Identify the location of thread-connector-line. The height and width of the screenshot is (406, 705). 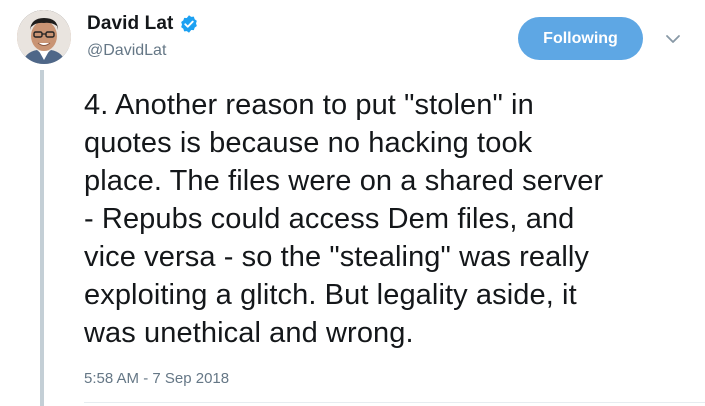
(42, 238).